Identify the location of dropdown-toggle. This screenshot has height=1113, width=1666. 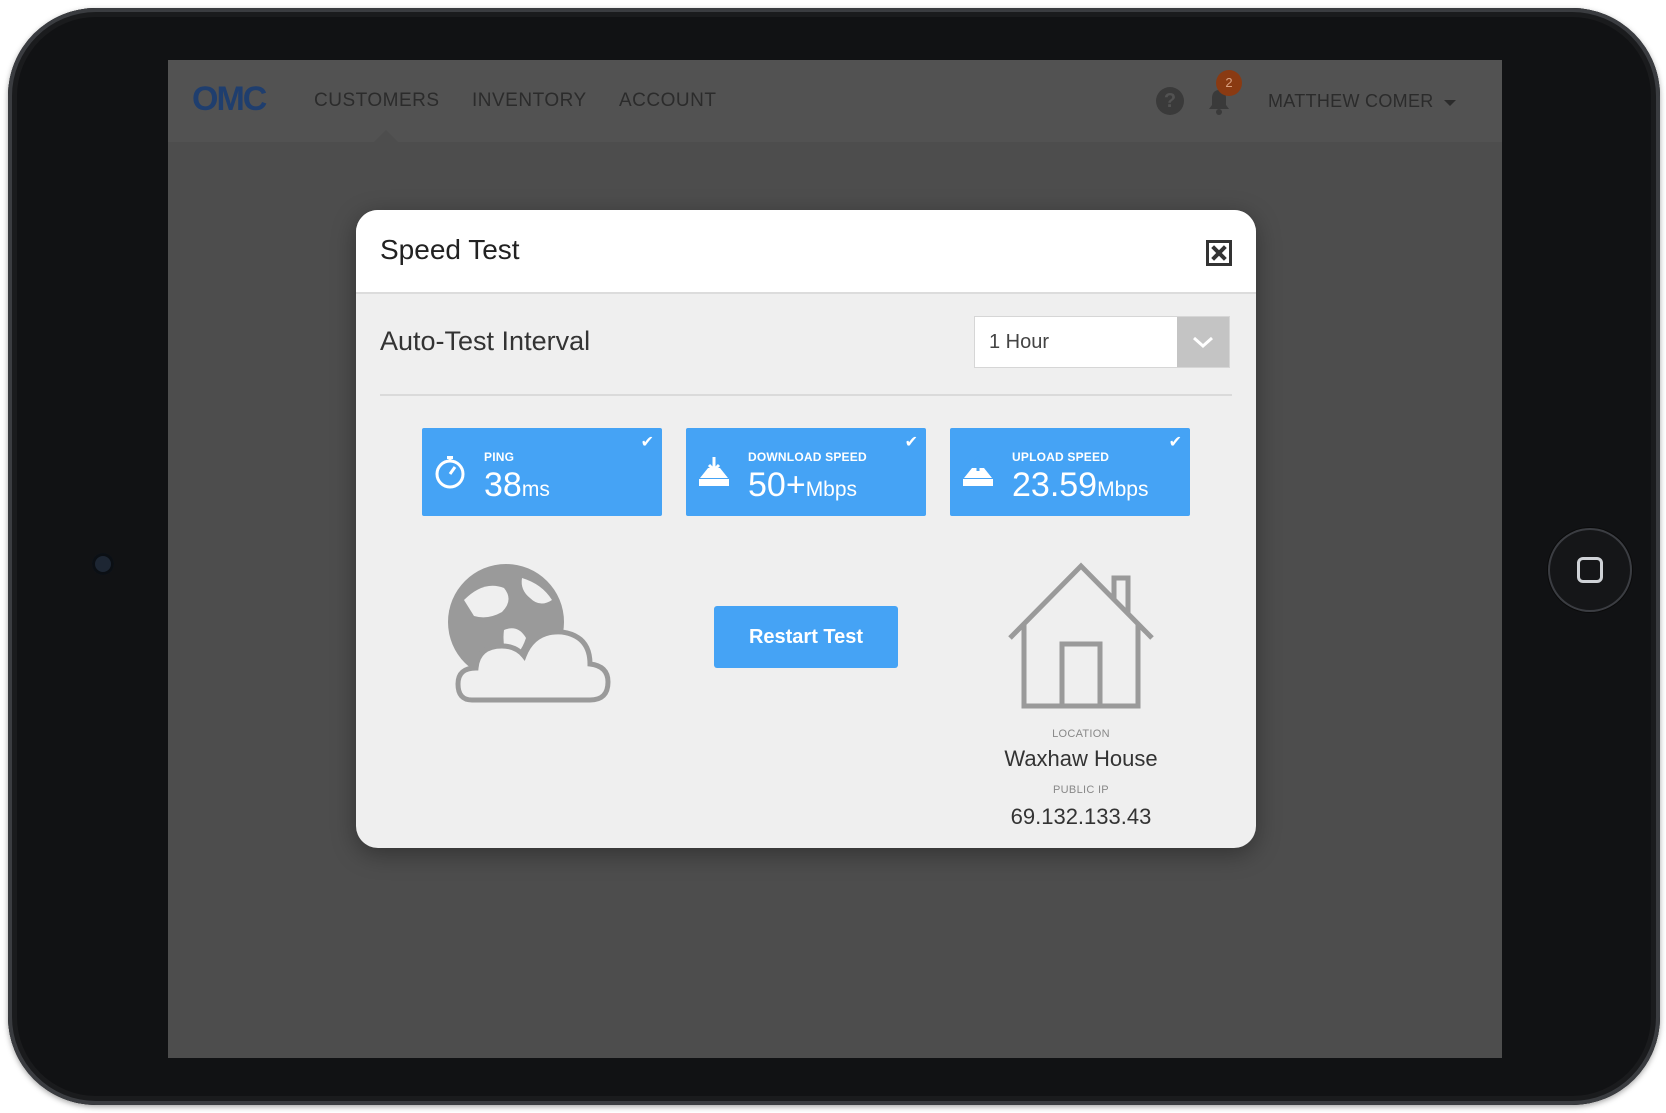
(1203, 342).